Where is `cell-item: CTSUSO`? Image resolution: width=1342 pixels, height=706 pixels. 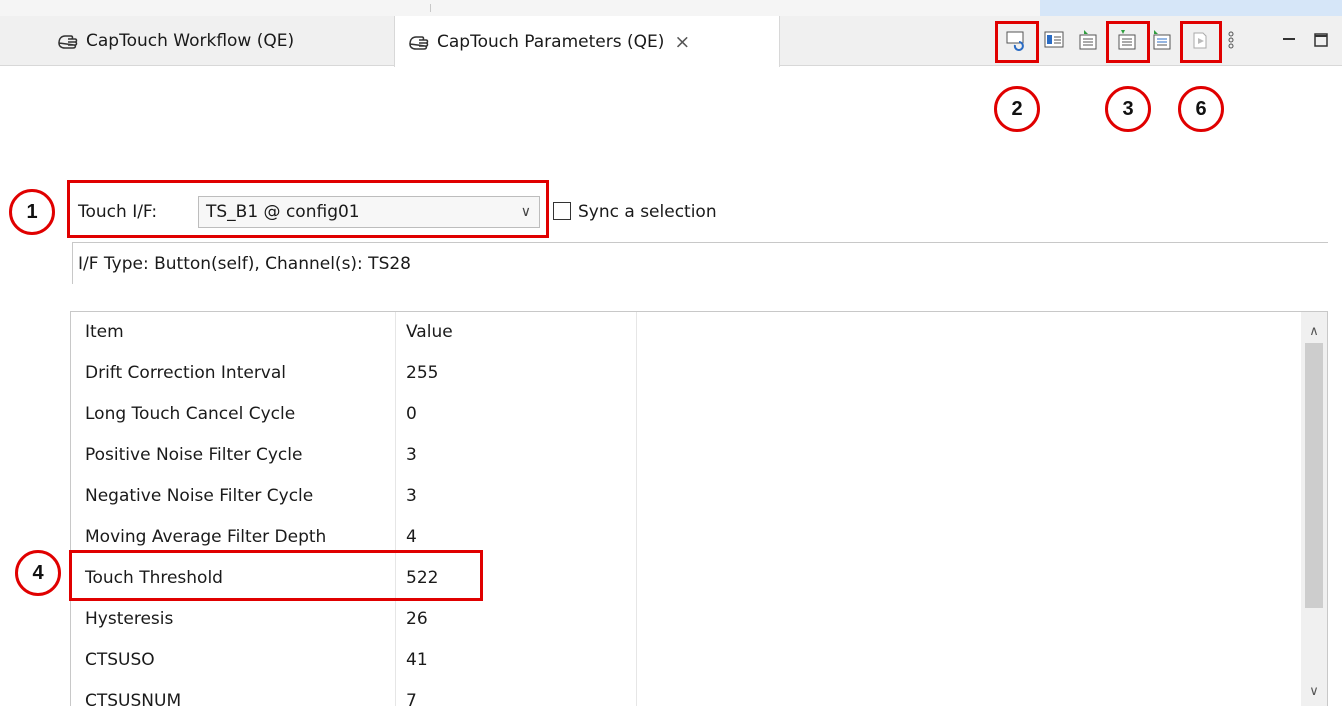
cell-item: CTSUSO is located at coordinates (233, 660).